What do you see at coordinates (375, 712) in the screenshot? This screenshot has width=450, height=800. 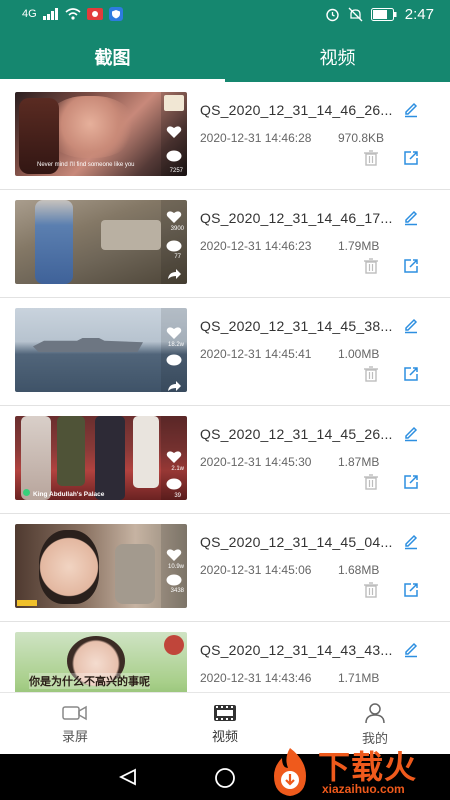 I see `person-icon` at bounding box center [375, 712].